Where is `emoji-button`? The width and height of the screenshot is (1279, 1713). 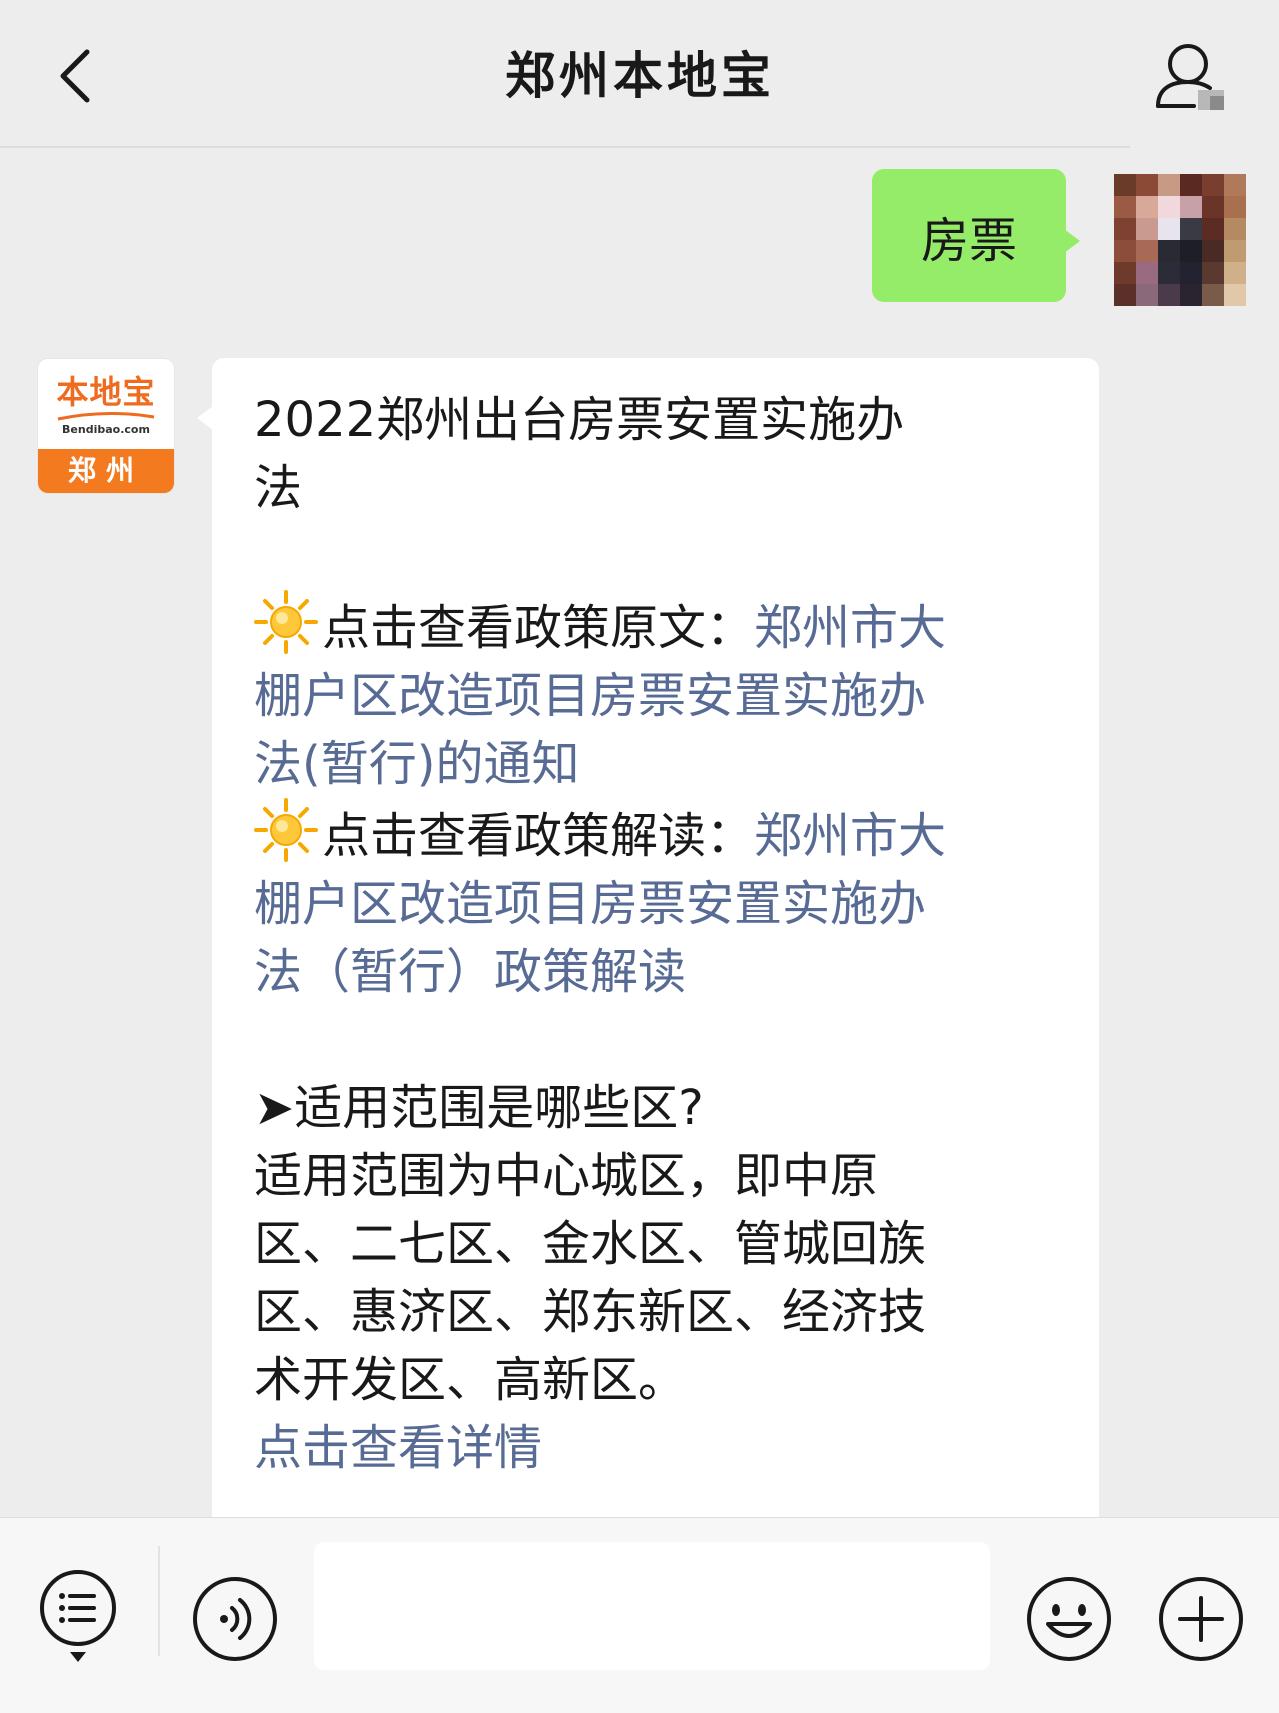
emoji-button is located at coordinates (1069, 1619).